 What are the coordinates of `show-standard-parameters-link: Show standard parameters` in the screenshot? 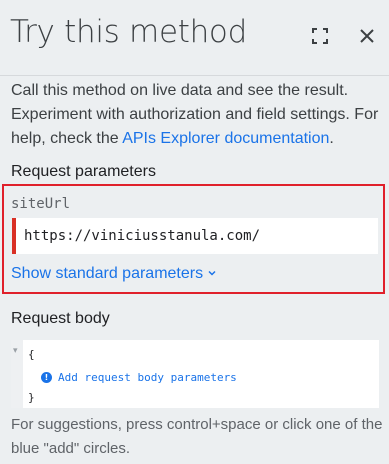 It's located at (114, 274).